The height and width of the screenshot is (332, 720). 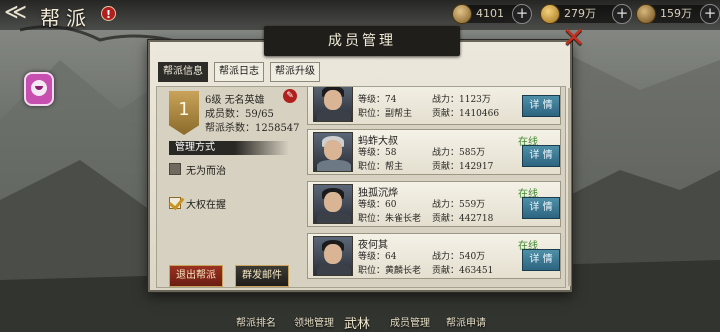 I want to click on option-no-rule-label: 无为而治, so click(x=206, y=171).